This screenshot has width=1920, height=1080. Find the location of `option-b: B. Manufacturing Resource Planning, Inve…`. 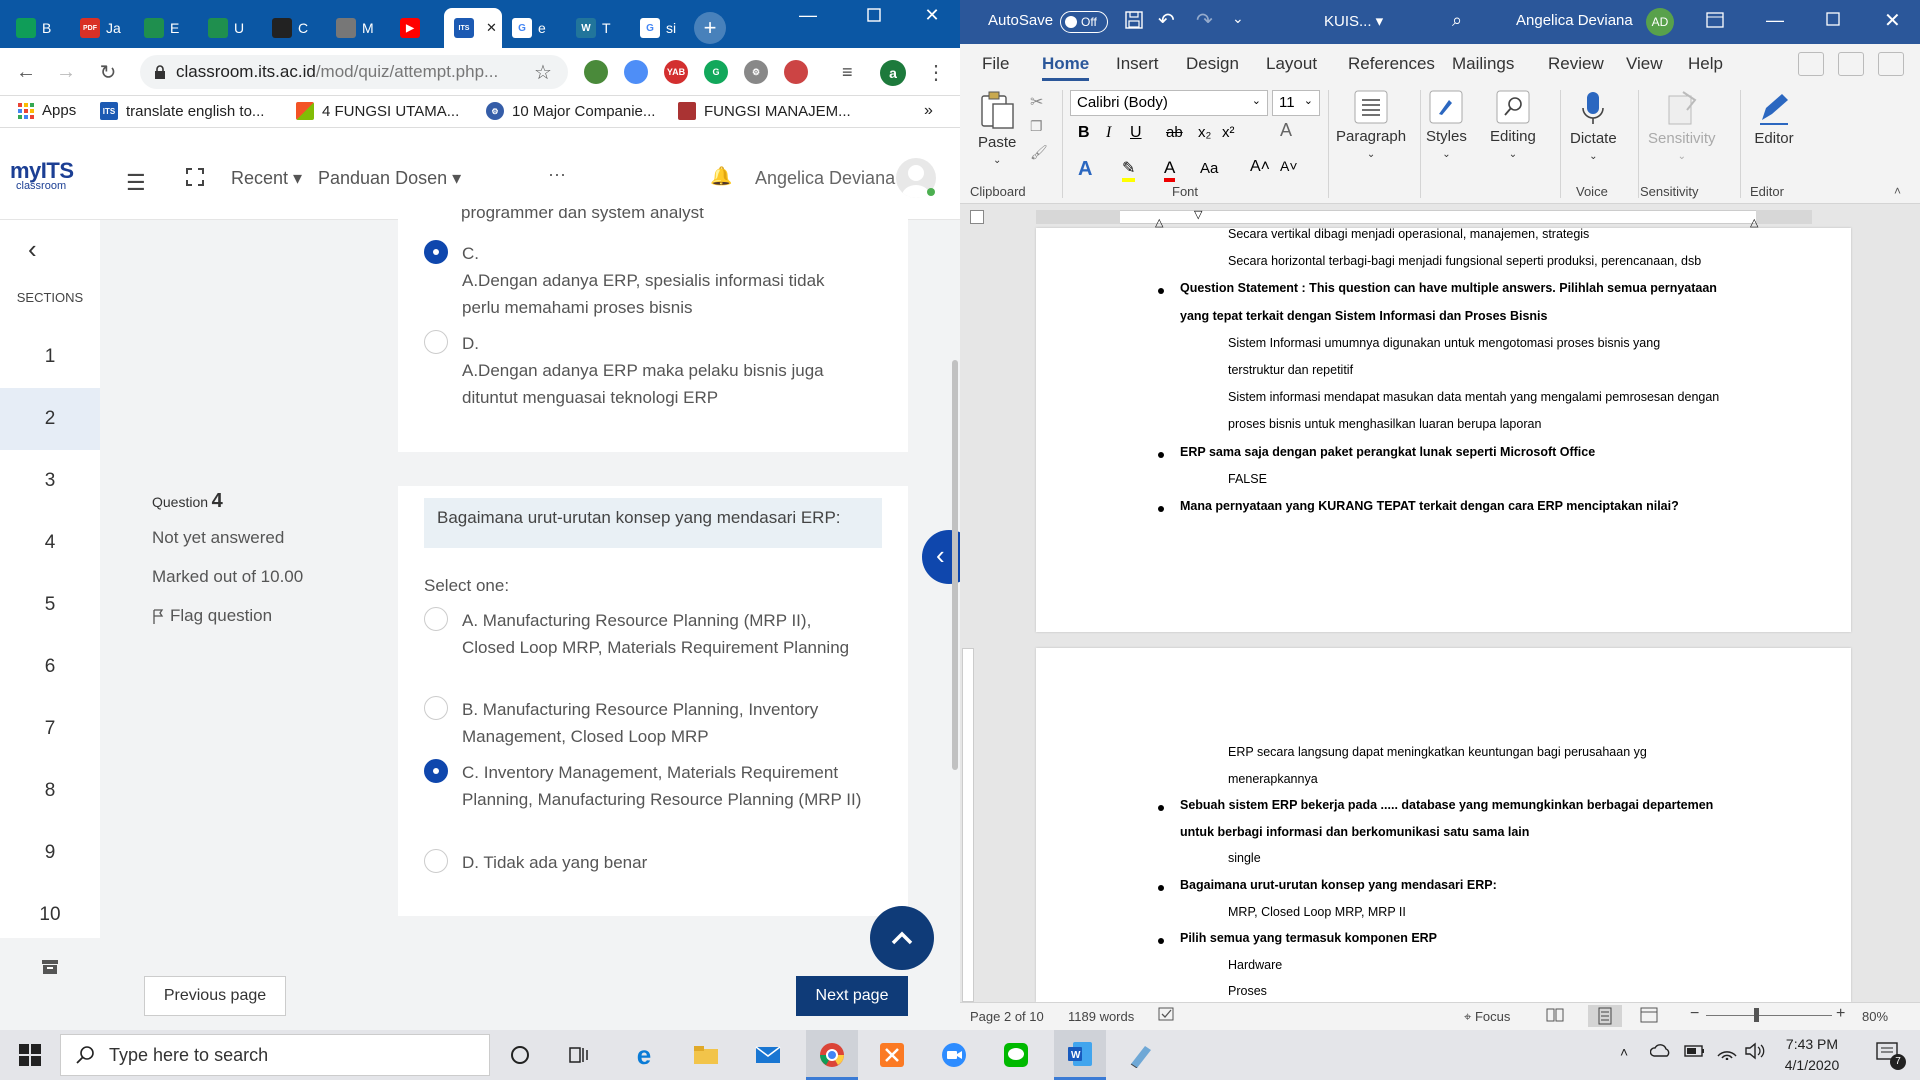

option-b: B. Manufacturing Resource Planning, Inve… is located at coordinates (643, 723).